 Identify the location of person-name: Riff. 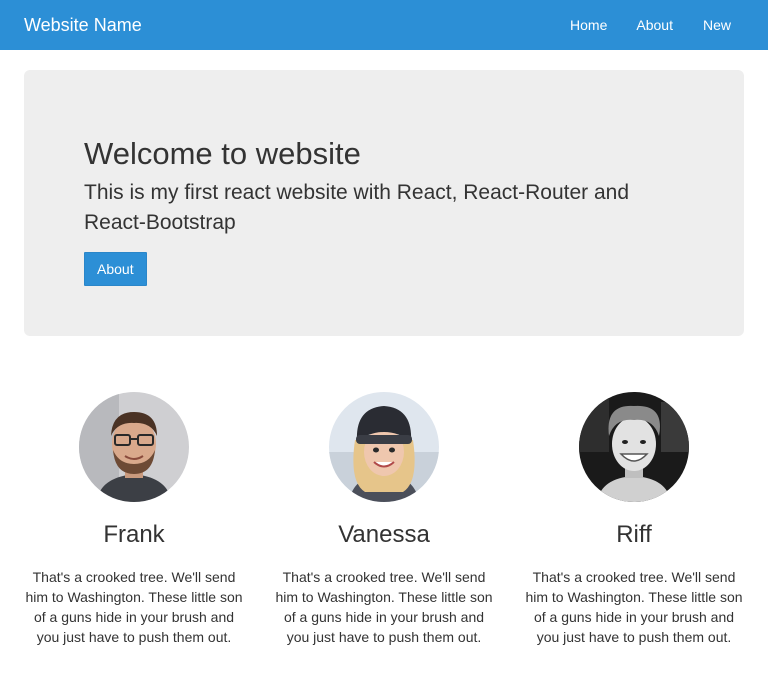
(634, 534).